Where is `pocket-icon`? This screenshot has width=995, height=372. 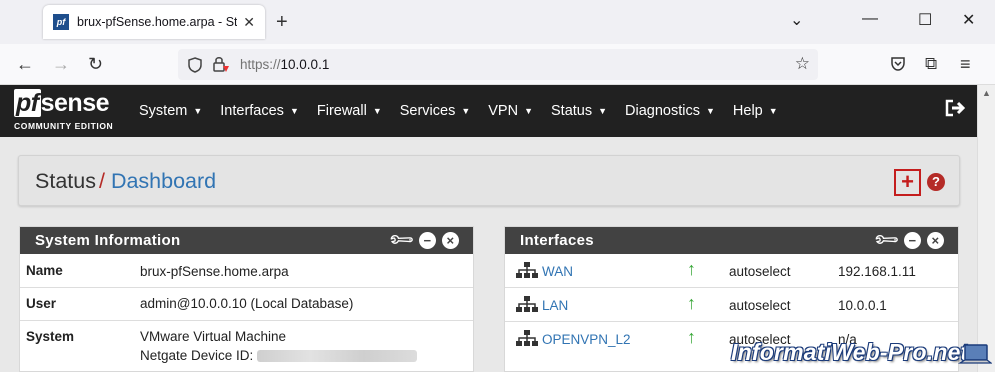
pocket-icon is located at coordinates (898, 64).